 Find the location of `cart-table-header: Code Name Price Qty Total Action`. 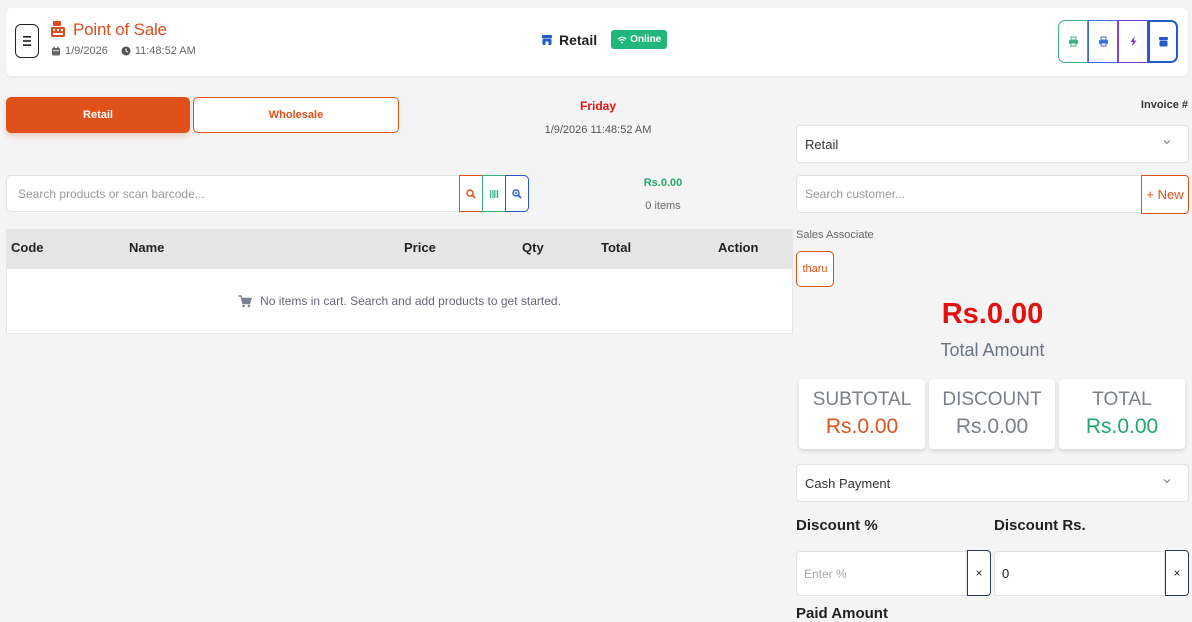

cart-table-header: Code Name Price Qty Total Action is located at coordinates (399, 249).